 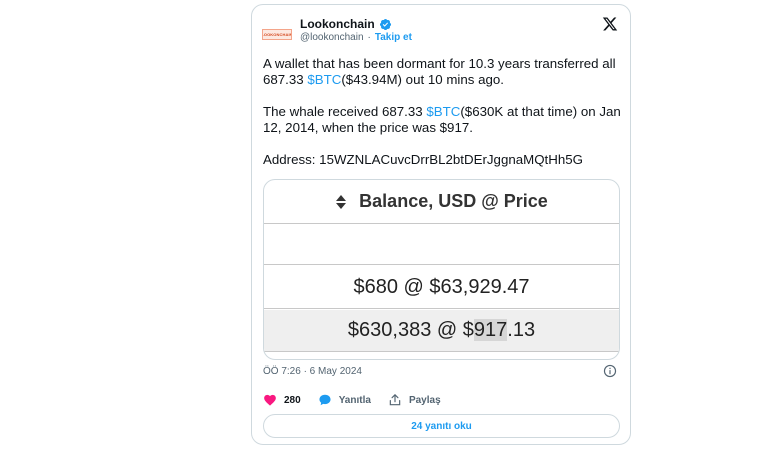 What do you see at coordinates (610, 371) in the screenshot?
I see `info-icon` at bounding box center [610, 371].